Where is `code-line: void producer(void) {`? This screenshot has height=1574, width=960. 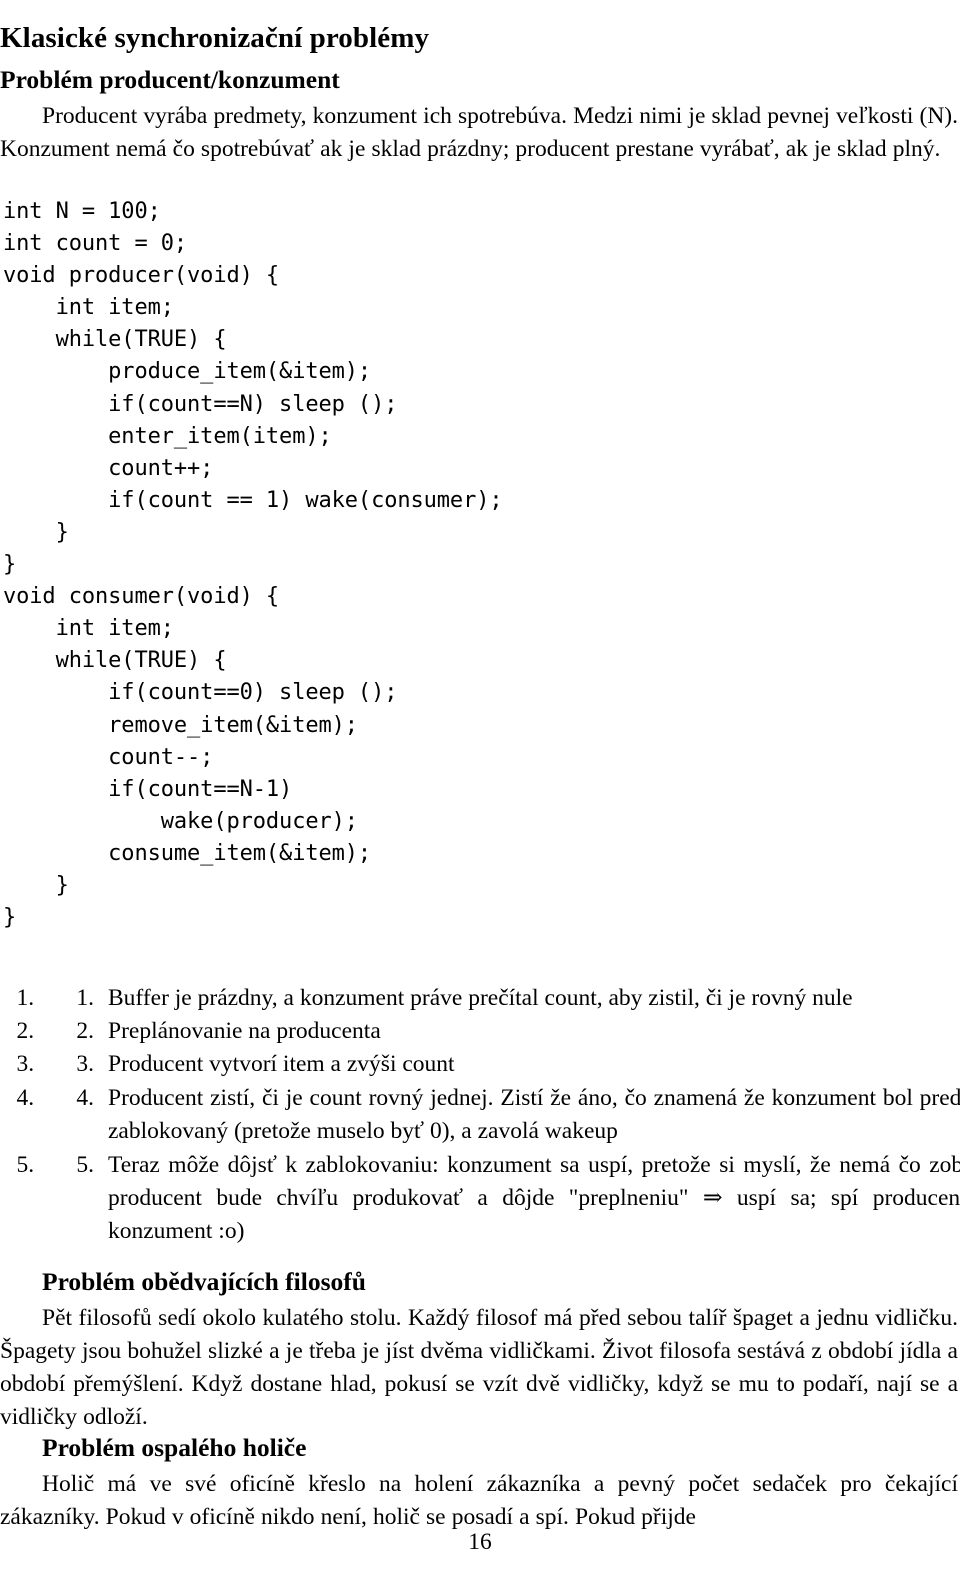
code-line: void producer(void) { is located at coordinates (141, 276).